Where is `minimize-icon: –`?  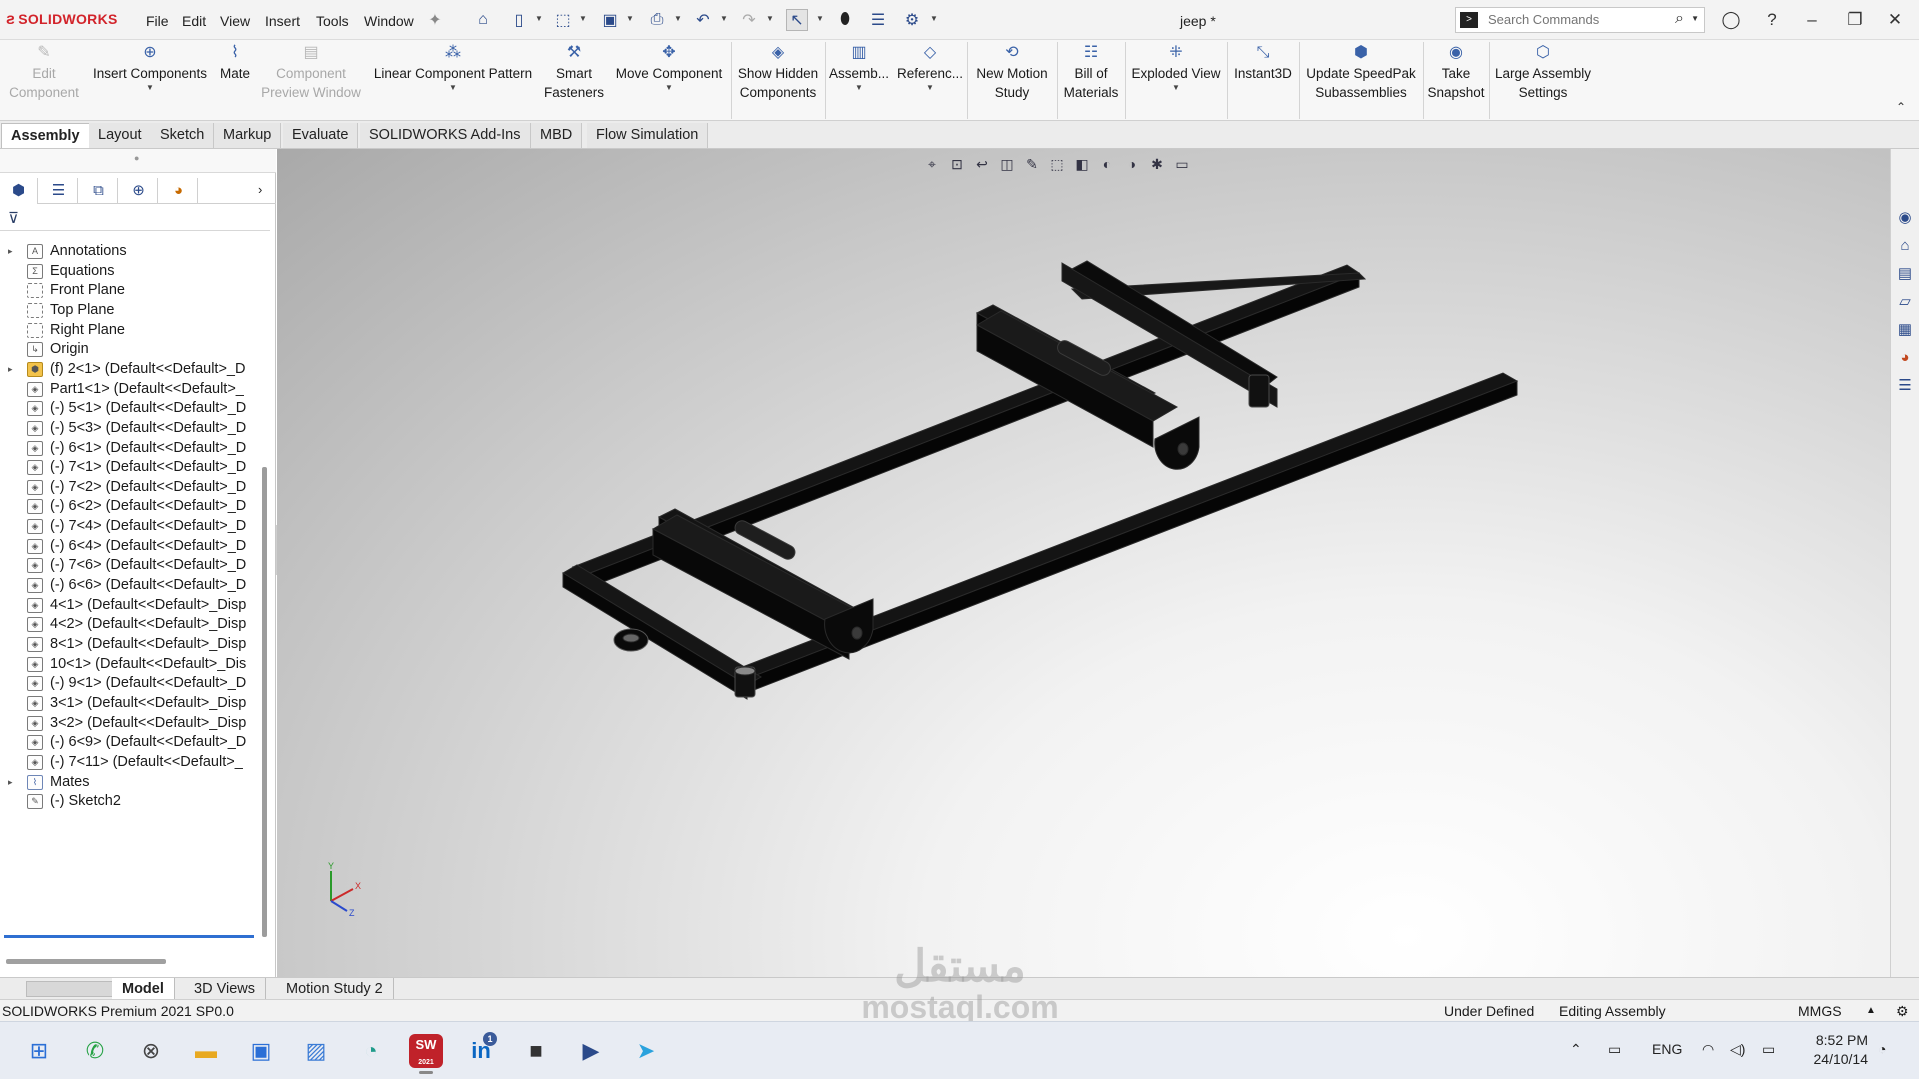 minimize-icon: – is located at coordinates (1812, 20).